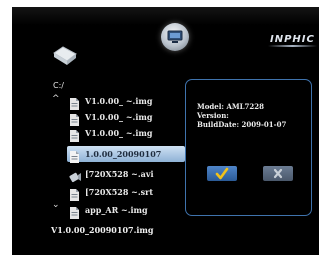 The height and width of the screenshot is (261, 333). Describe the element at coordinates (56, 205) in the screenshot. I see `scroll-down-icon: ⌄` at that location.